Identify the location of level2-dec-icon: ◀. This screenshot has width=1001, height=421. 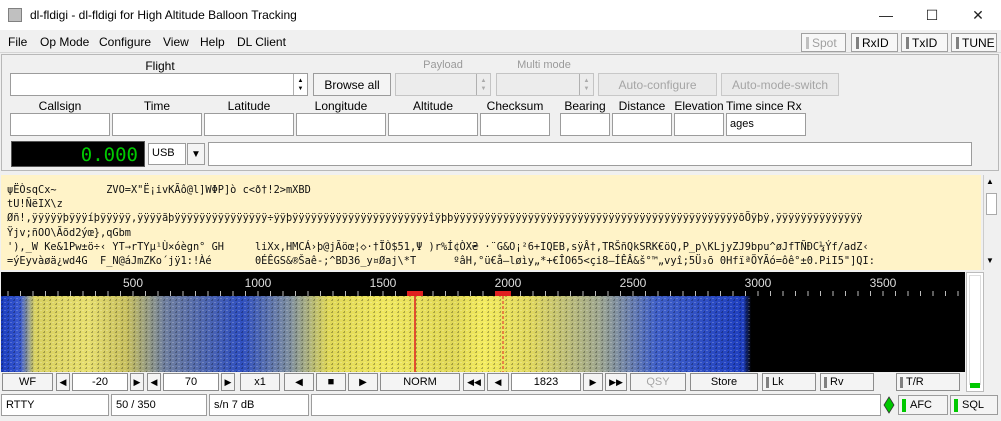
(154, 382).